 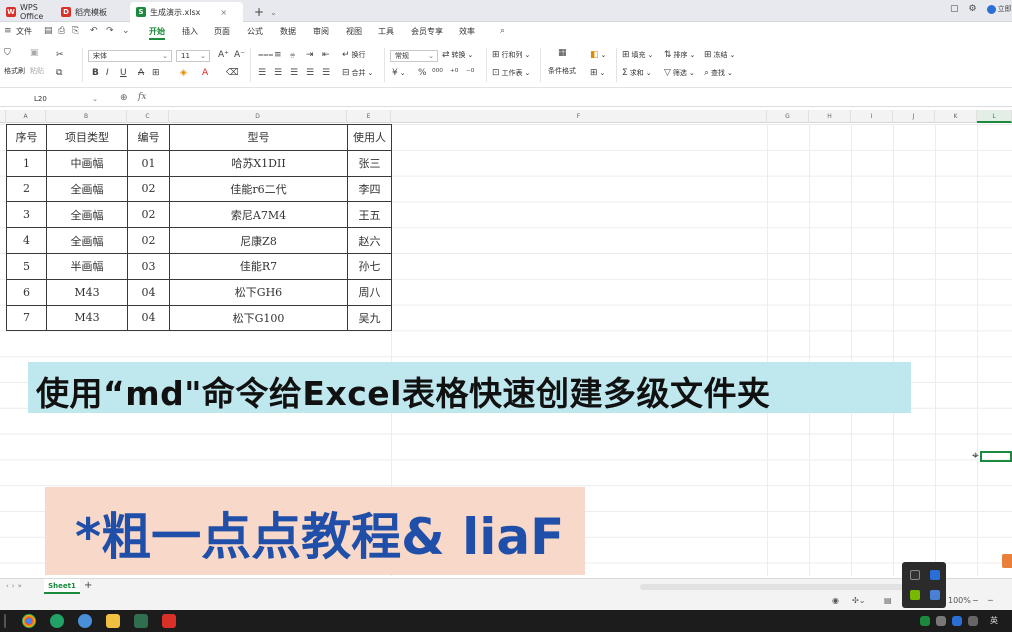 What do you see at coordinates (954, 9) in the screenshot?
I see `layout-icon: ▢` at bounding box center [954, 9].